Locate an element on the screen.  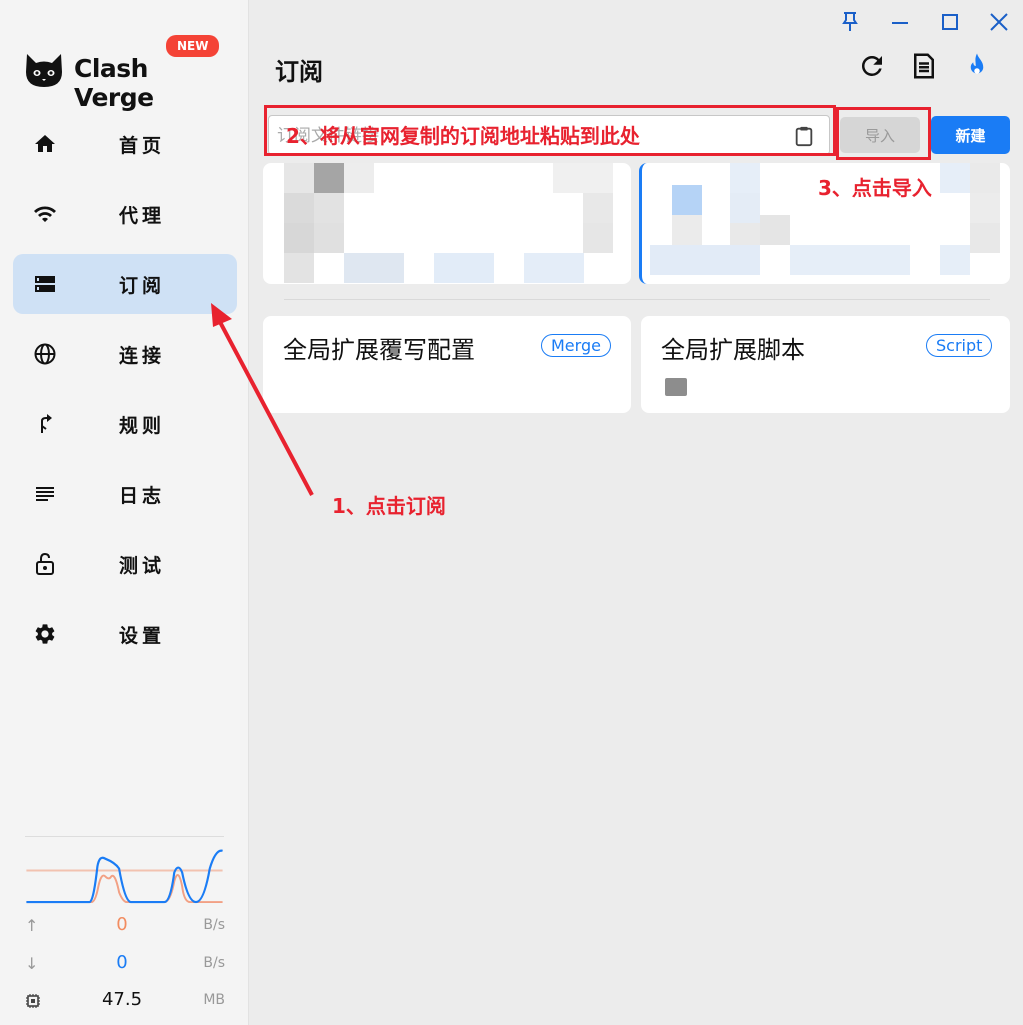
upload-unit: B/s is located at coordinates (214, 925).